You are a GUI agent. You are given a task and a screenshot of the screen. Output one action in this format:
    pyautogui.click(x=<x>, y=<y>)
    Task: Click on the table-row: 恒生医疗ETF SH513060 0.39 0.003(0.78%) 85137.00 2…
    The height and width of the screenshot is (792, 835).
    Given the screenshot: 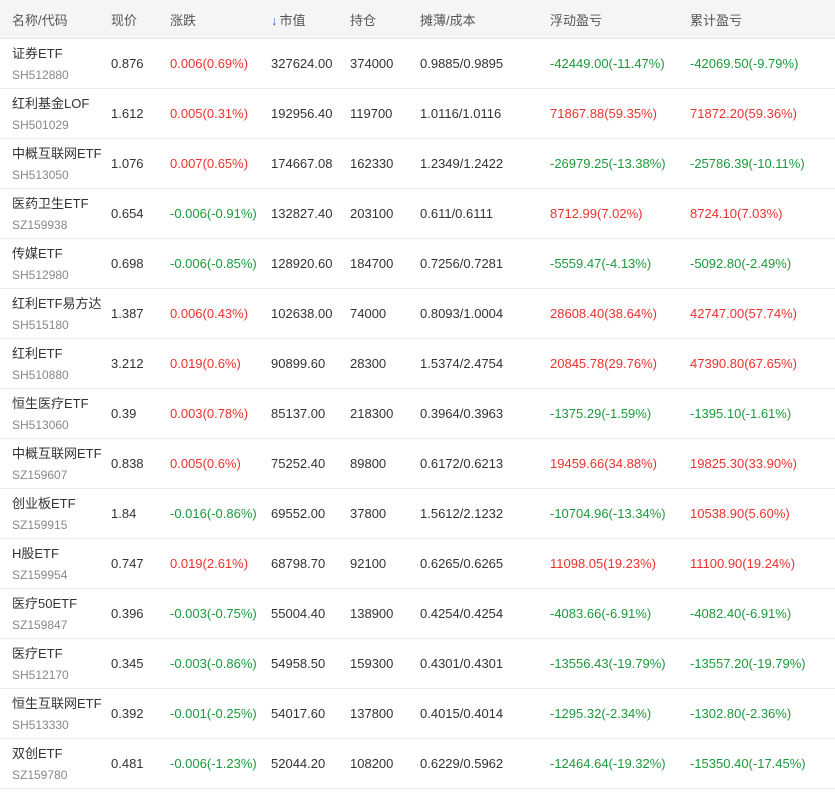 What is the action you would take?
    pyautogui.click(x=417, y=414)
    